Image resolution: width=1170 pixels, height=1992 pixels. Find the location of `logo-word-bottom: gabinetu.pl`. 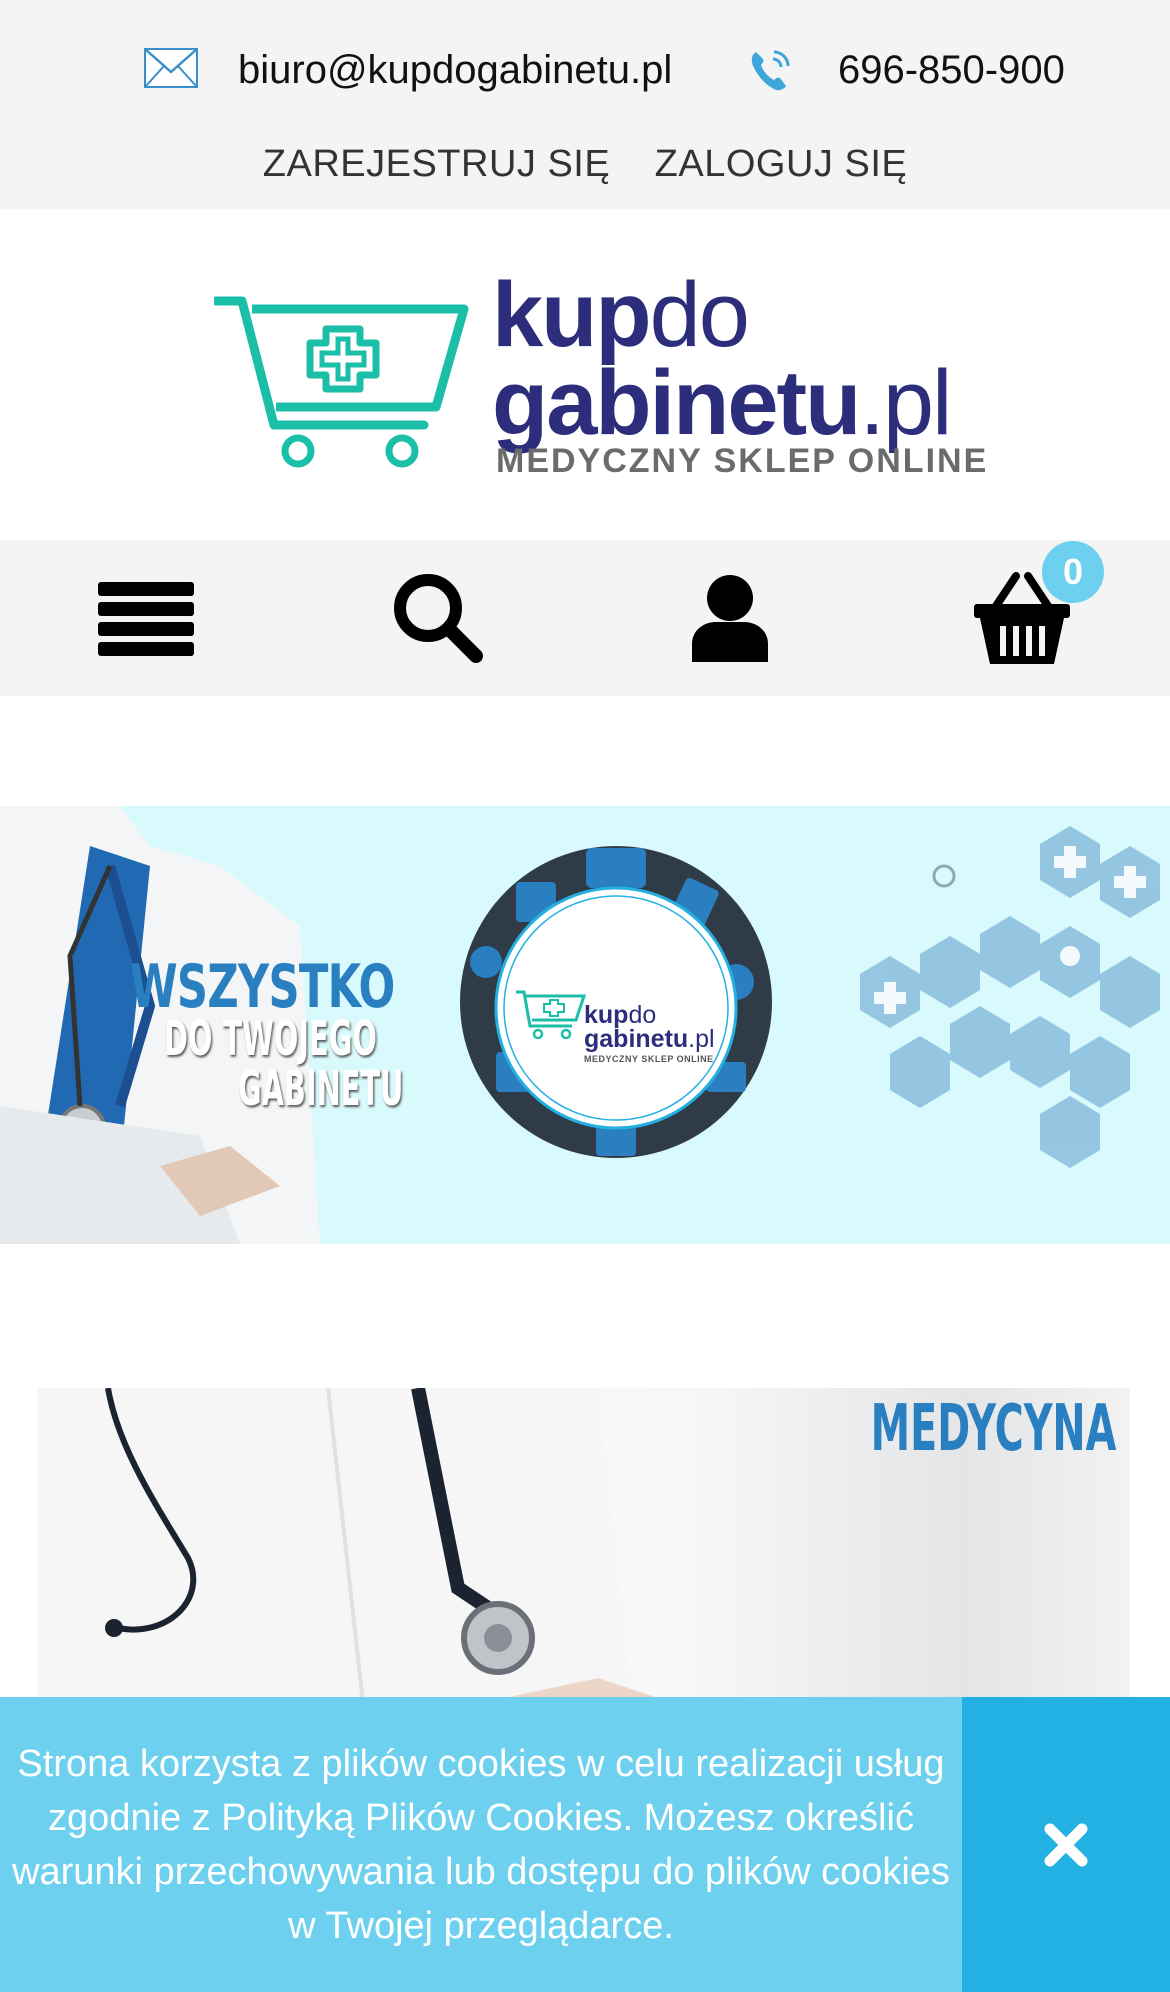

logo-word-bottom: gabinetu.pl is located at coordinates (722, 403).